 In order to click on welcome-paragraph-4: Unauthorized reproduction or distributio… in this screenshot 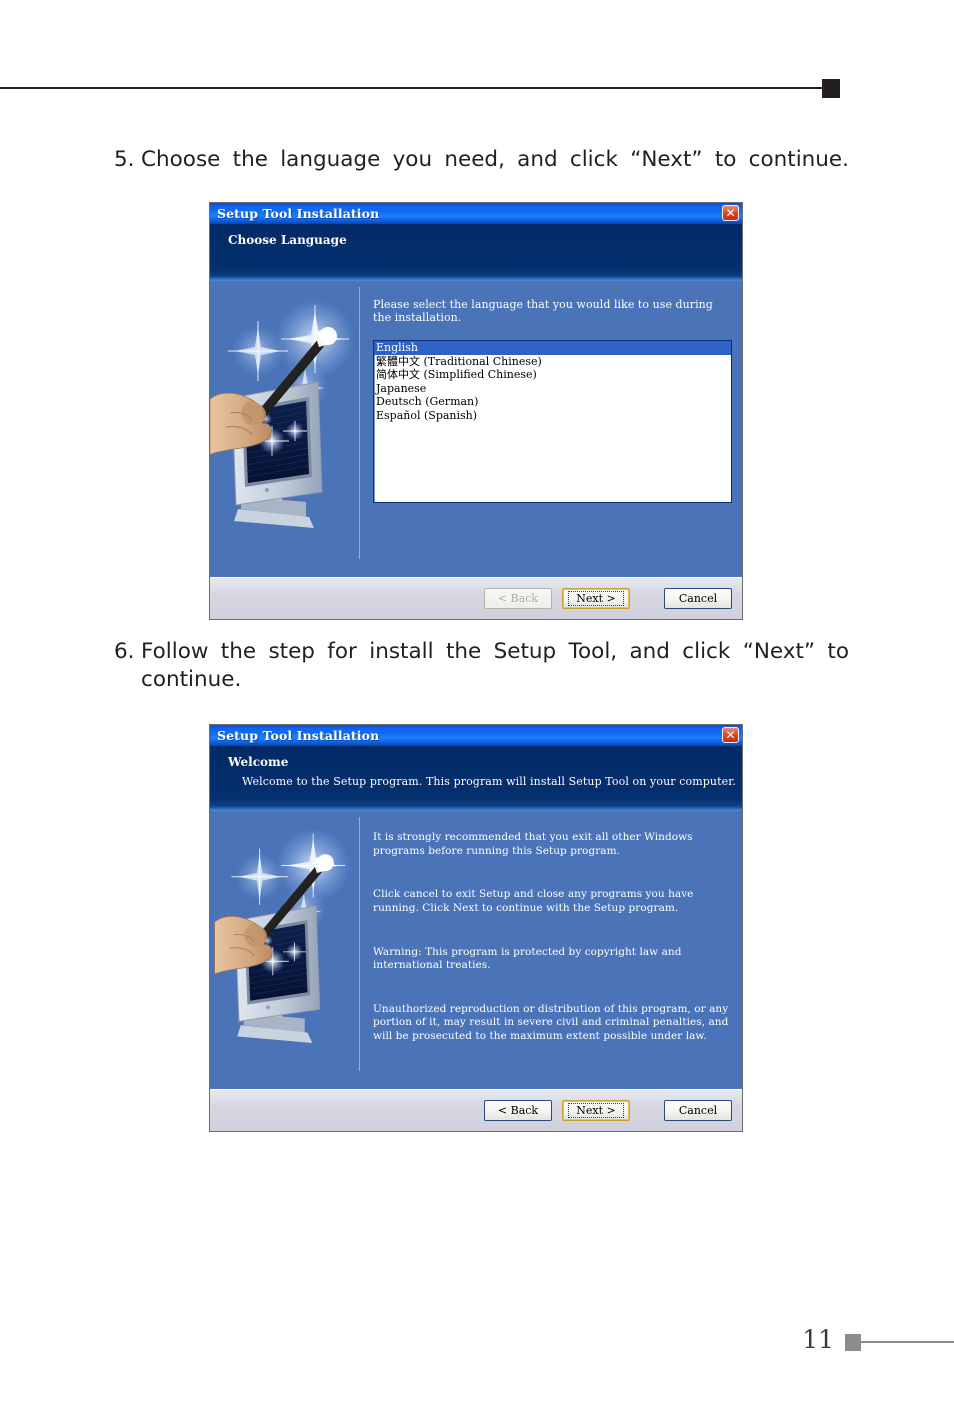, I will do `click(551, 1022)`.